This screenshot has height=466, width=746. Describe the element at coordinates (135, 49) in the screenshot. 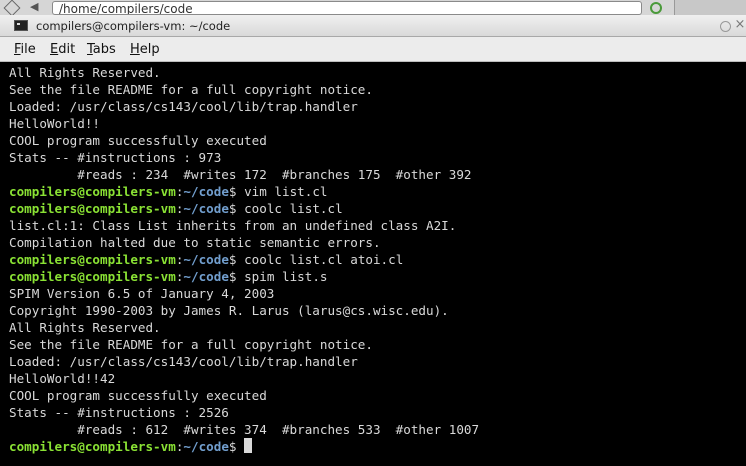

I see `menu-help-mnemonic: H` at that location.